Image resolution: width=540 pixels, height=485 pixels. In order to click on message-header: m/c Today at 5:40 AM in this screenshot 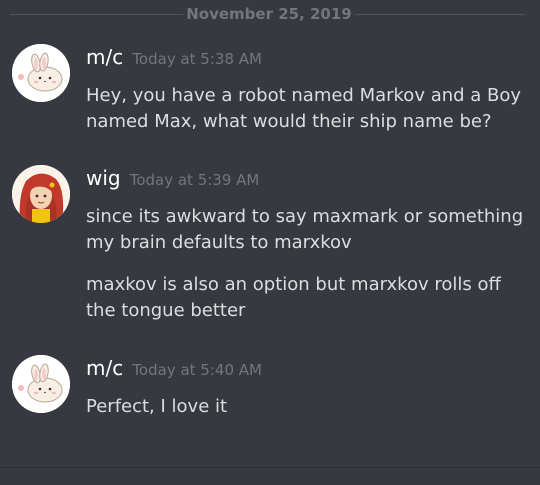, I will do `click(174, 369)`.